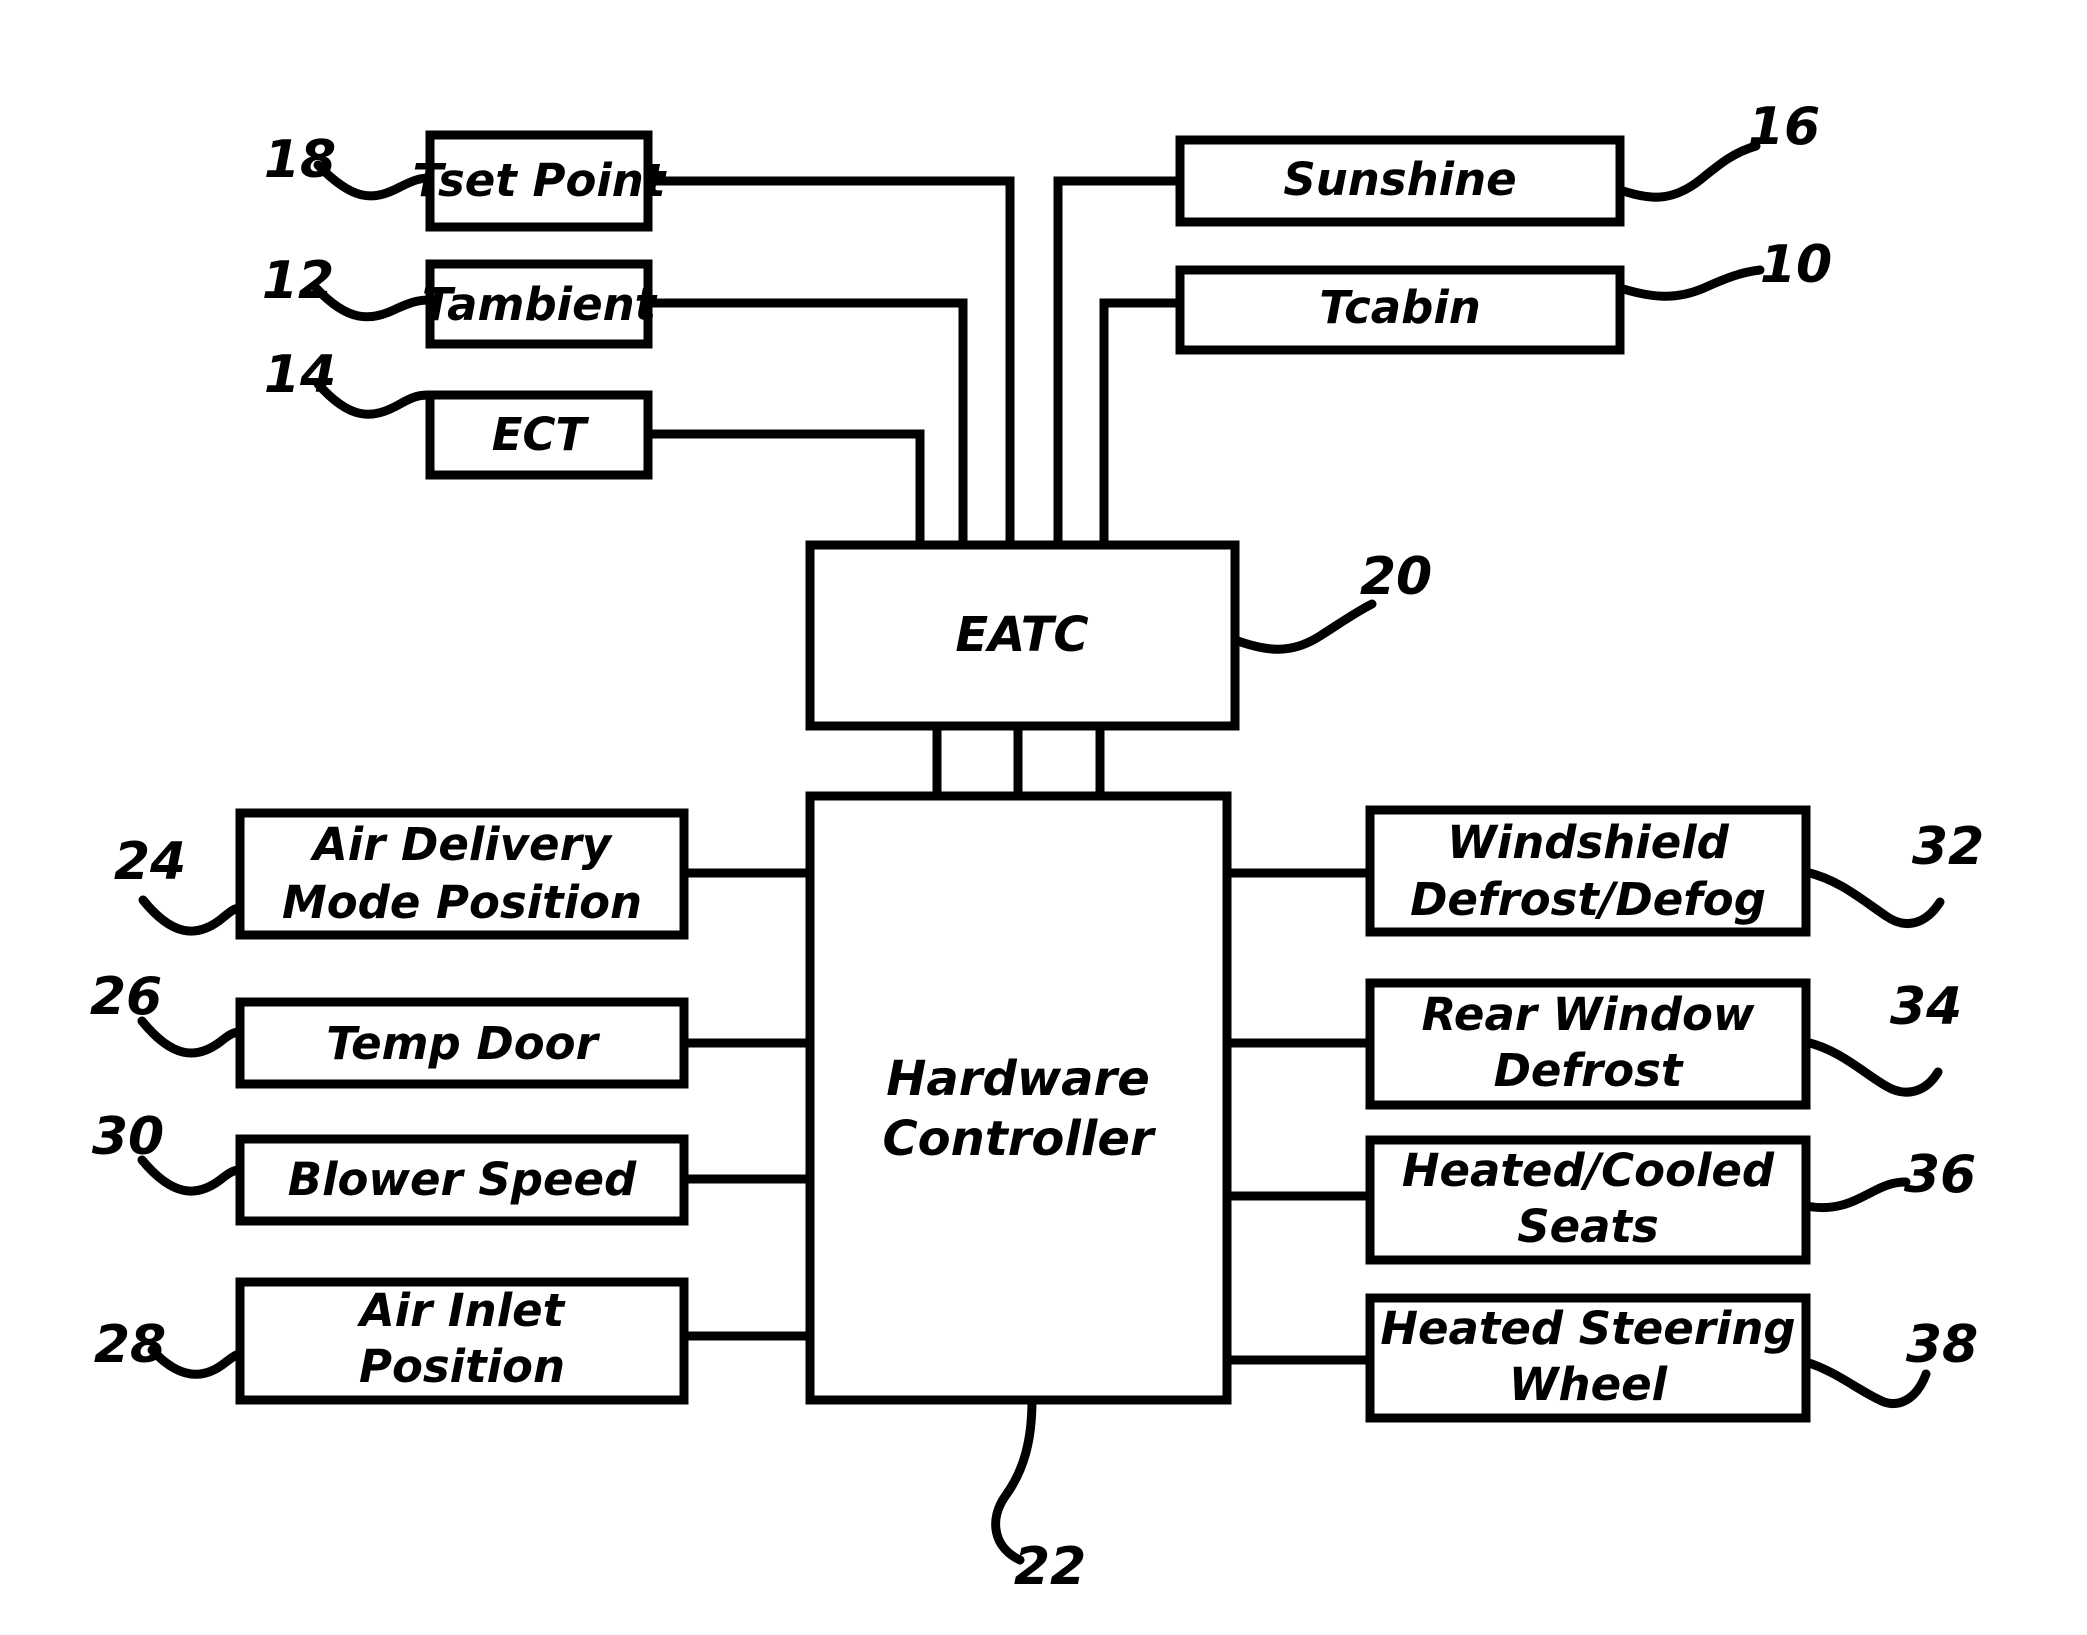  Describe the element at coordinates (130, 1345) in the screenshot. I see `ref-number-28: 28` at that location.